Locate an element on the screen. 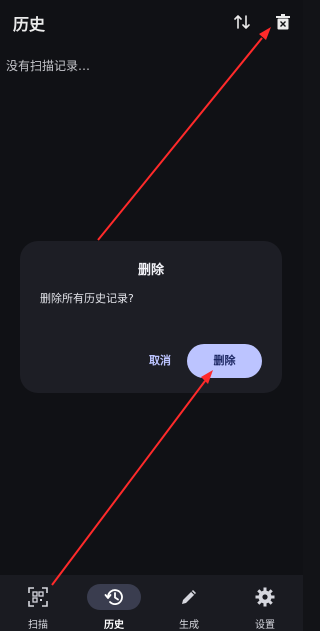 The image size is (320, 631). annotation-arrowhead-bottom is located at coordinates (207, 377).